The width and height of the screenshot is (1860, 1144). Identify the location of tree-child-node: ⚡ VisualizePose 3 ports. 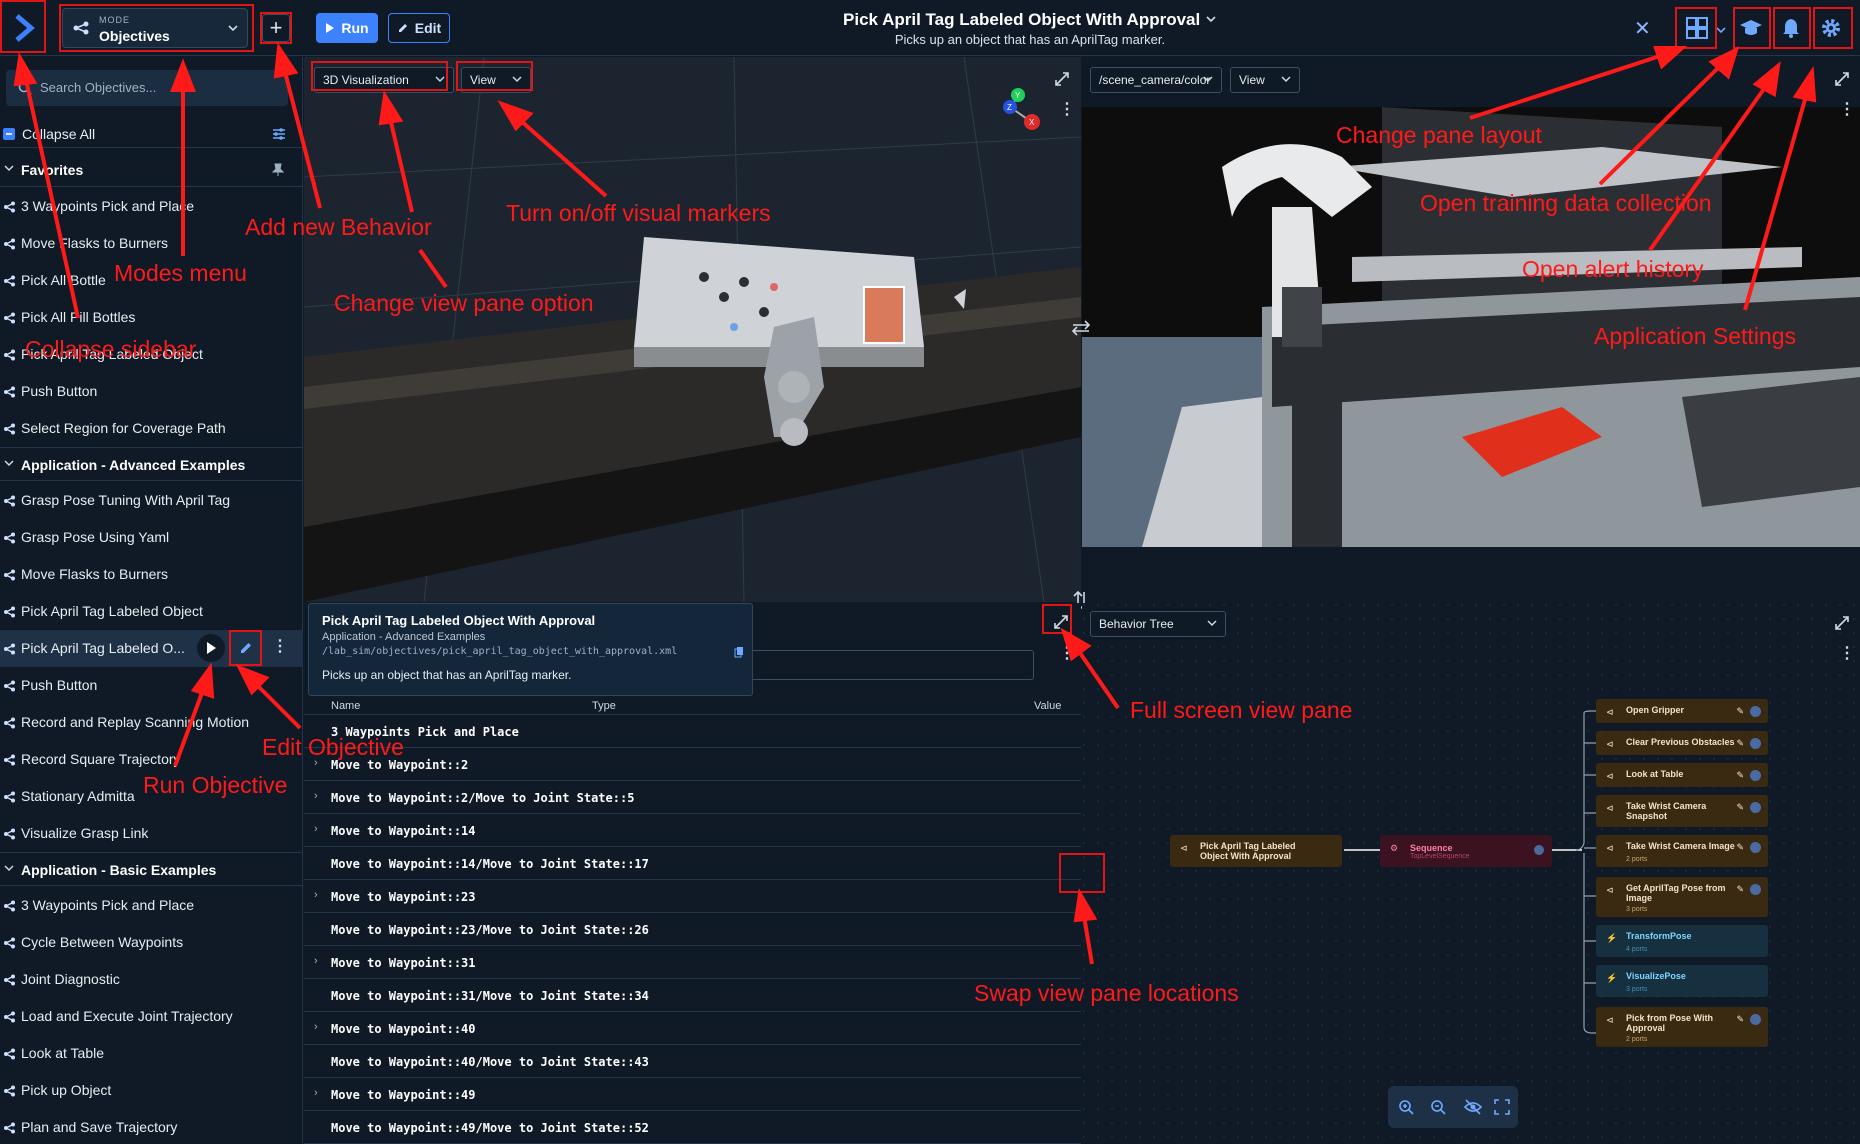
(1682, 981).